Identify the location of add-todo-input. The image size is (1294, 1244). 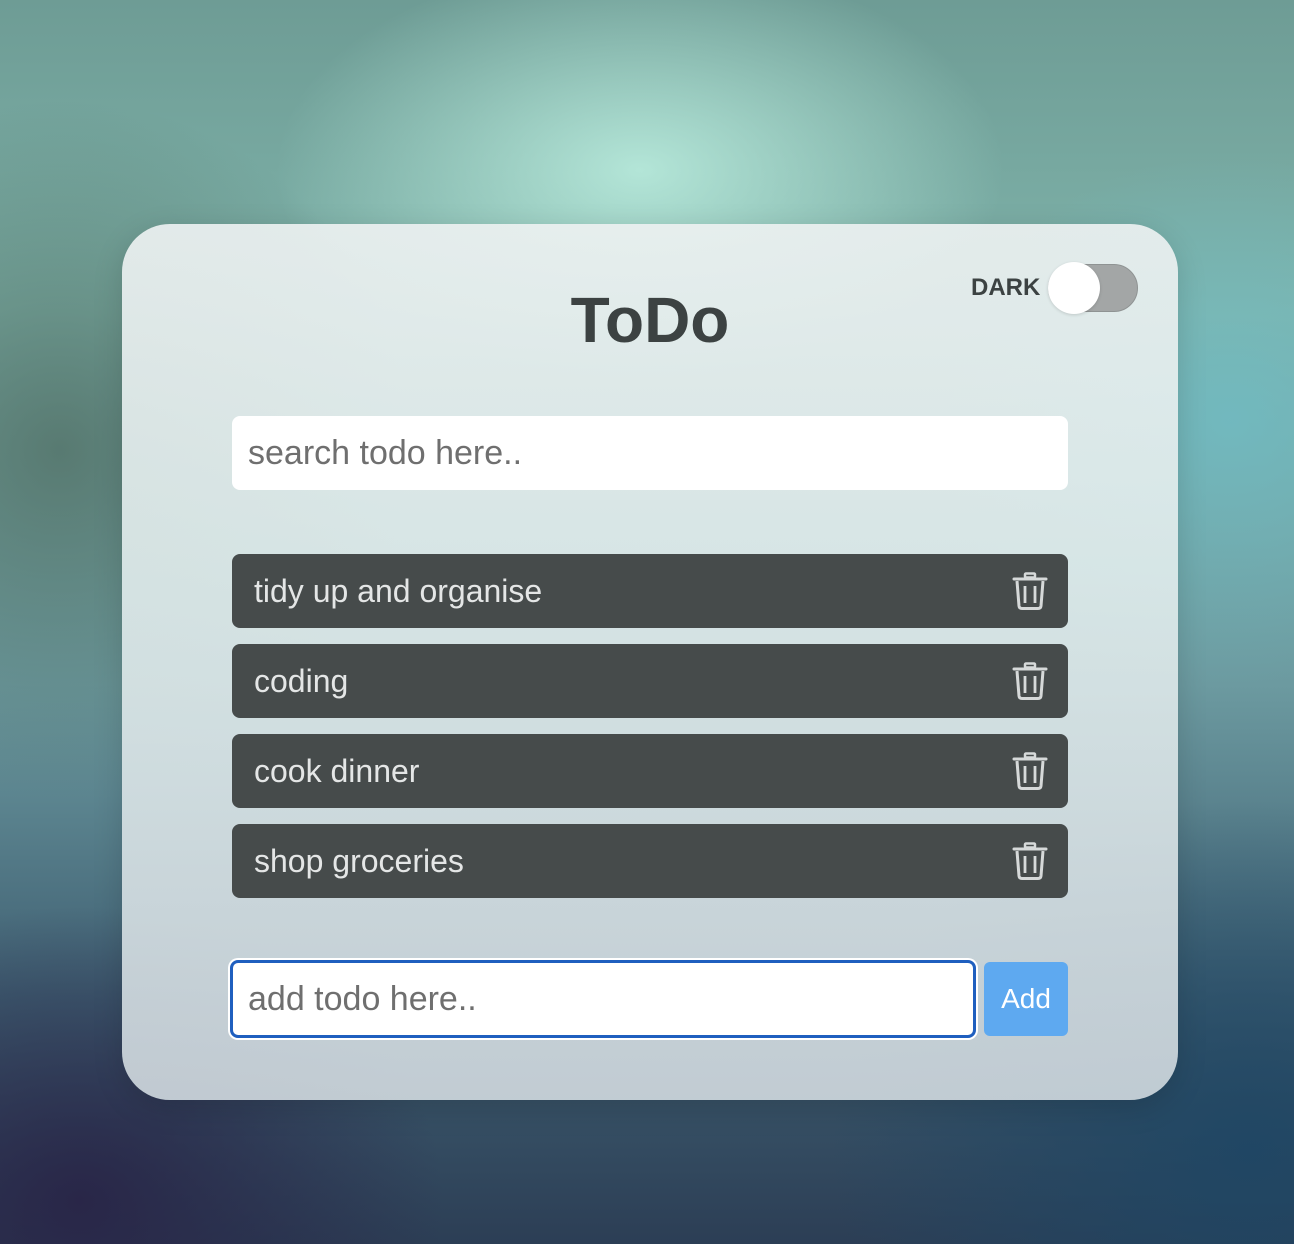
(603, 999).